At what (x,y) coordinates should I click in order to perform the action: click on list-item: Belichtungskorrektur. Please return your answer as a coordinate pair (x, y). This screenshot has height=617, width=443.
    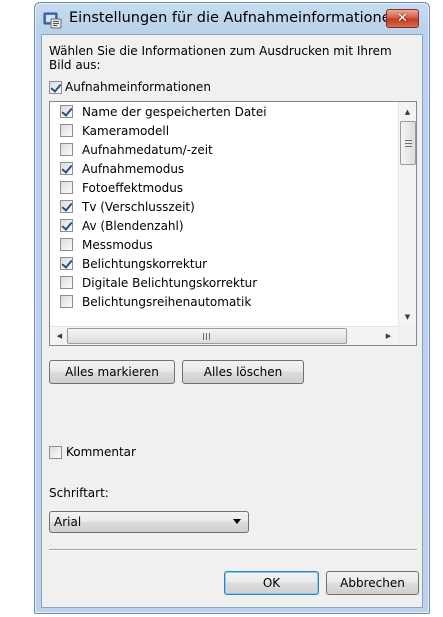
    Looking at the image, I should click on (224, 263).